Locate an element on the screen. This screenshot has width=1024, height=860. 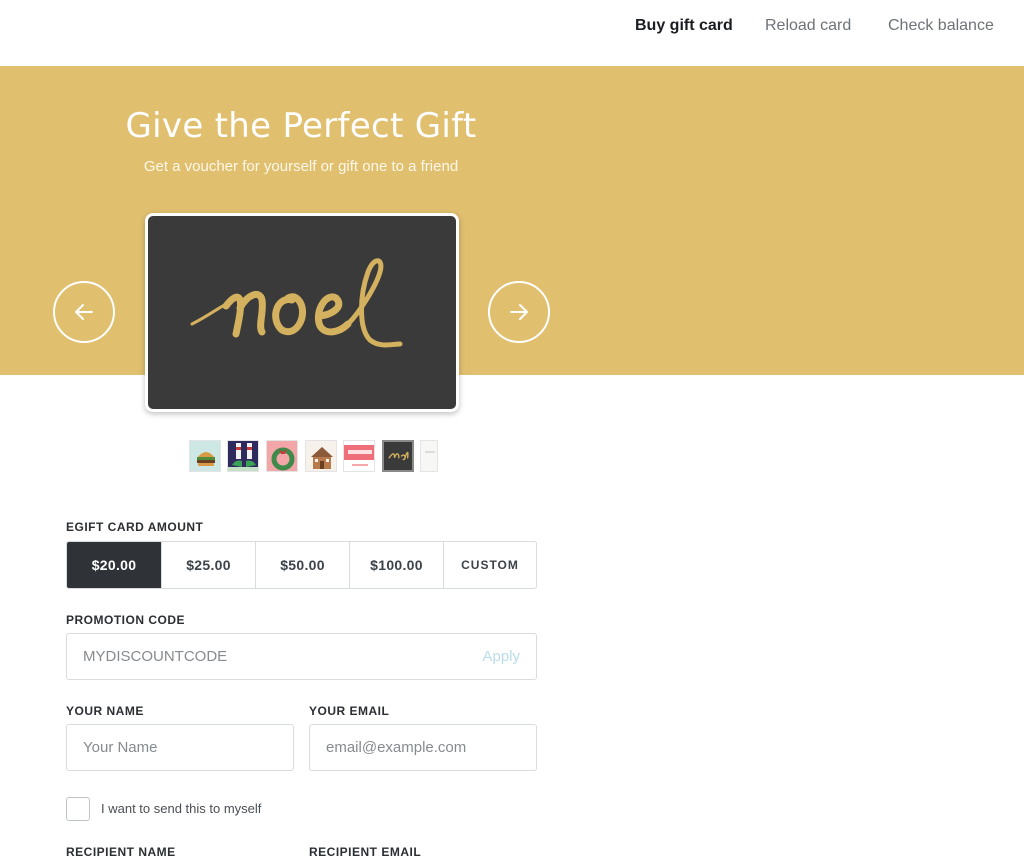
blank-thumbnail-image is located at coordinates (430, 452).